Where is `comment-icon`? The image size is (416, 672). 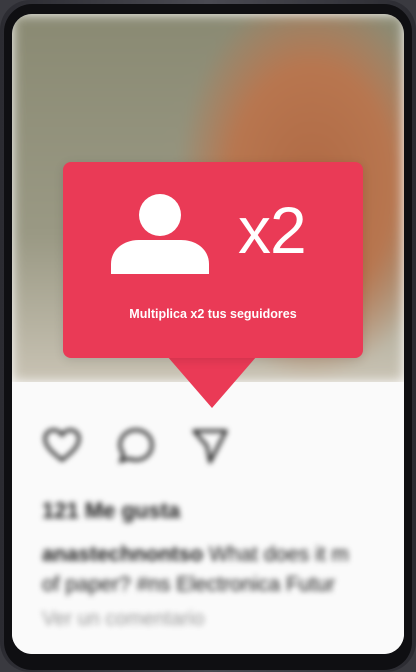
comment-icon is located at coordinates (136, 446).